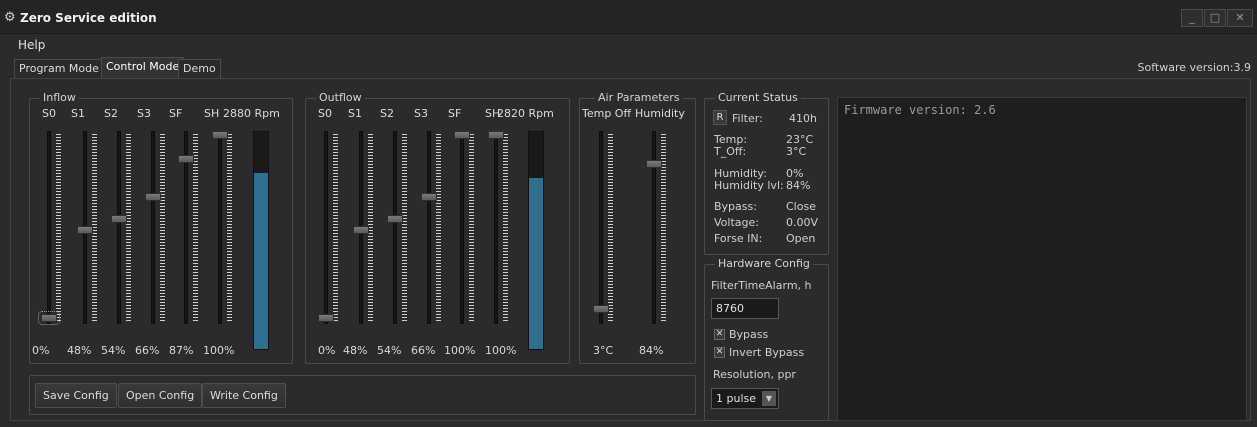 Image resolution: width=1257 pixels, height=427 pixels. What do you see at coordinates (736, 222) in the screenshot?
I see `status-voltage-label: Voltage:` at bounding box center [736, 222].